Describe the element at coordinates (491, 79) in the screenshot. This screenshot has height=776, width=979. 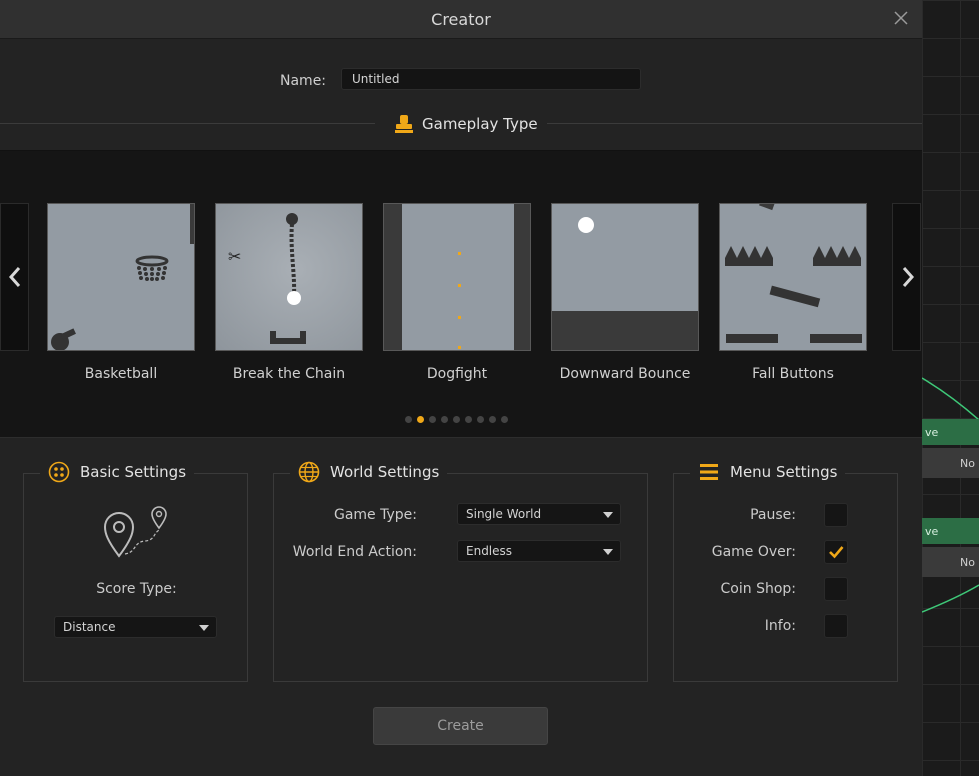
I see `name-input` at that location.